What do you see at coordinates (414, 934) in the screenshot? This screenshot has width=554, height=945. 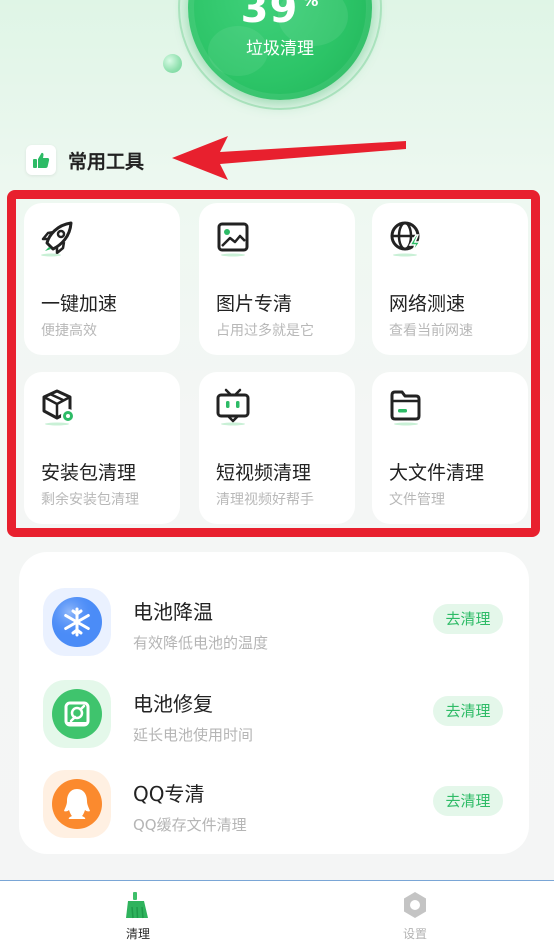 I see `nav-tab-label: 设置` at bounding box center [414, 934].